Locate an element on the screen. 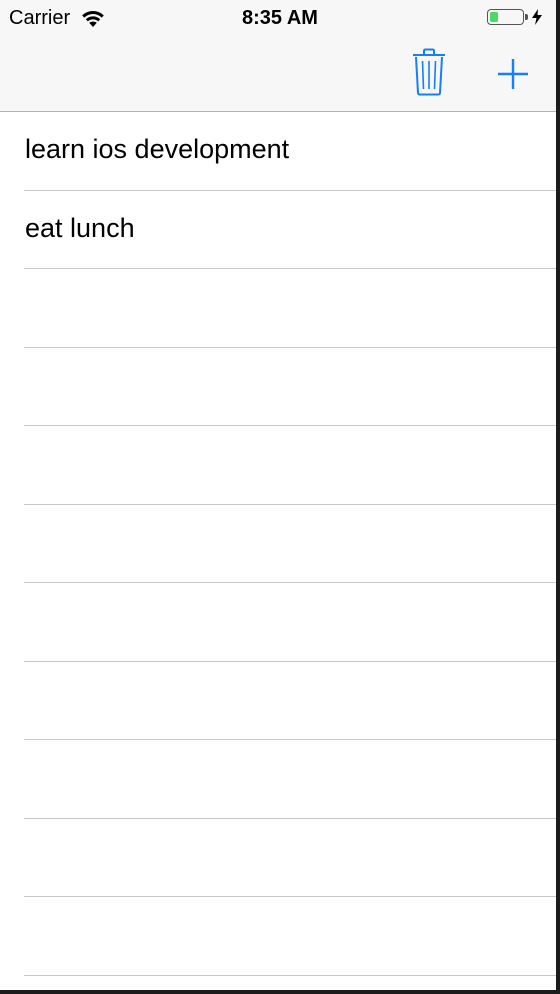 The image size is (560, 994). row-label: eat lunch is located at coordinates (80, 227).